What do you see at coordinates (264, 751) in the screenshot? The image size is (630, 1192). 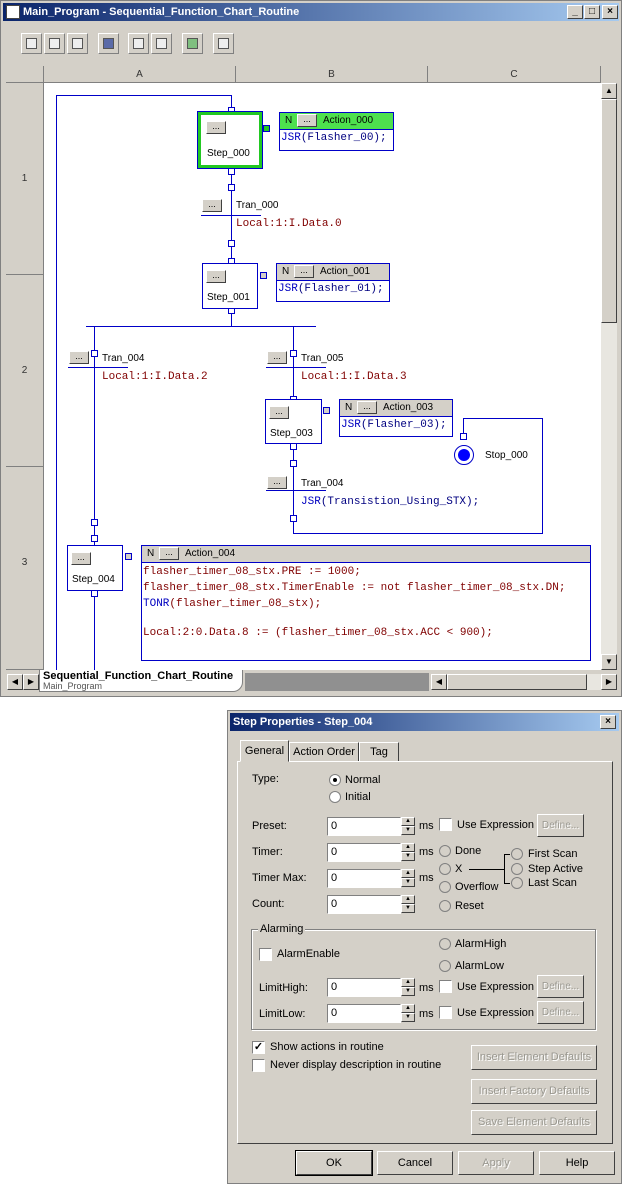 I see `tab-general: General` at bounding box center [264, 751].